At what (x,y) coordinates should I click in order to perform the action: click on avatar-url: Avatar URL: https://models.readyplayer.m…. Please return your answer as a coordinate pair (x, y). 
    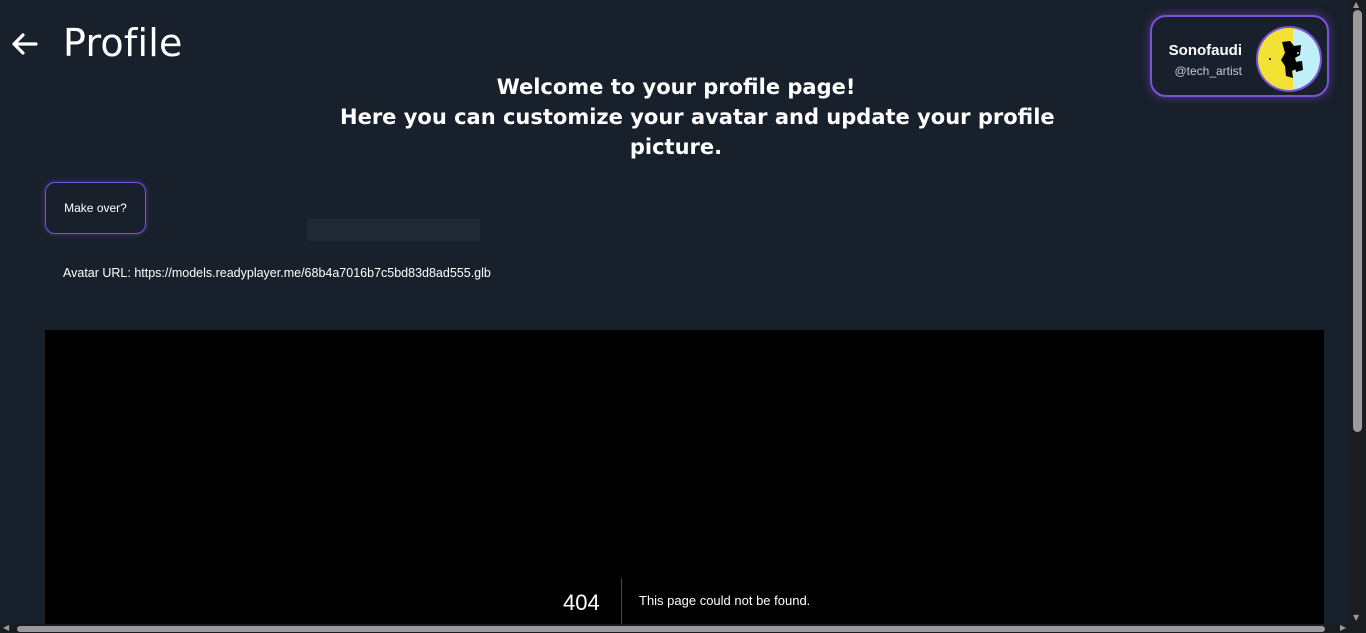
    Looking at the image, I should click on (277, 273).